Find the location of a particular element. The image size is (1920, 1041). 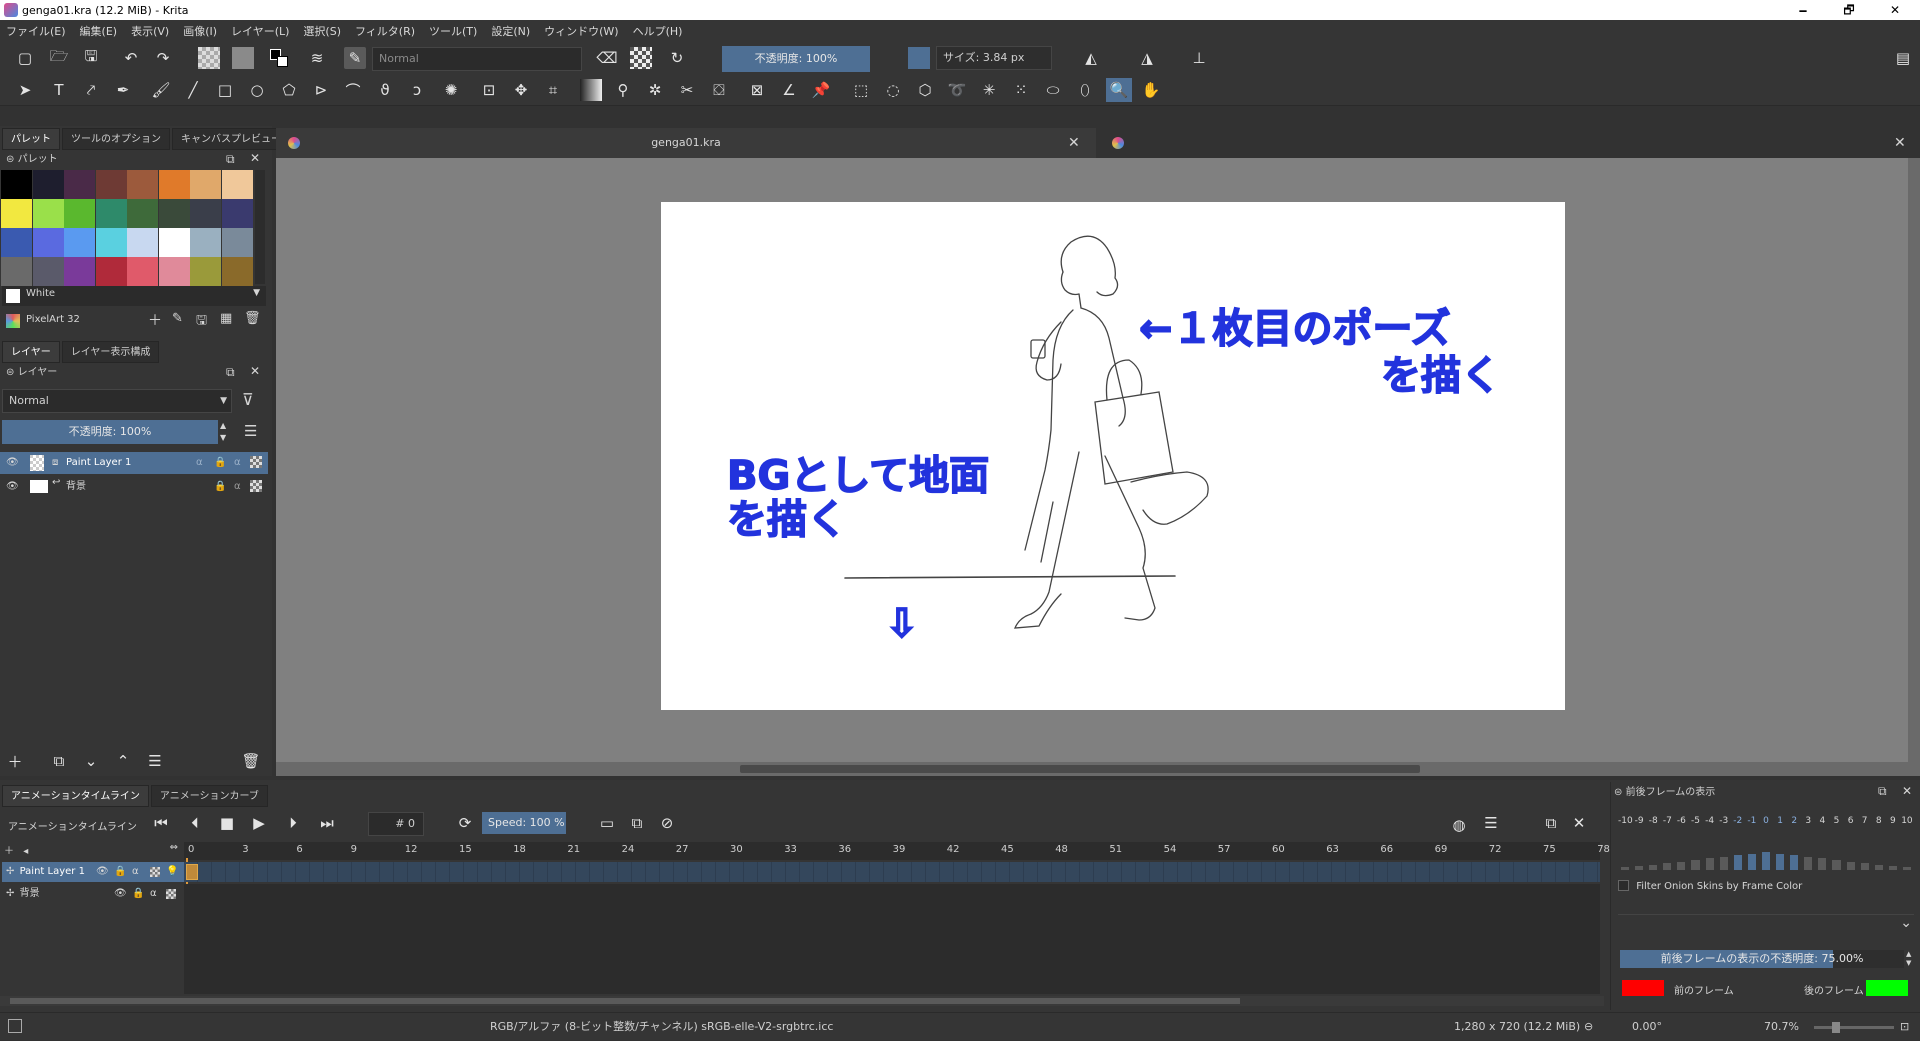

canvas-horizontal-scrollbar is located at coordinates (1098, 769).